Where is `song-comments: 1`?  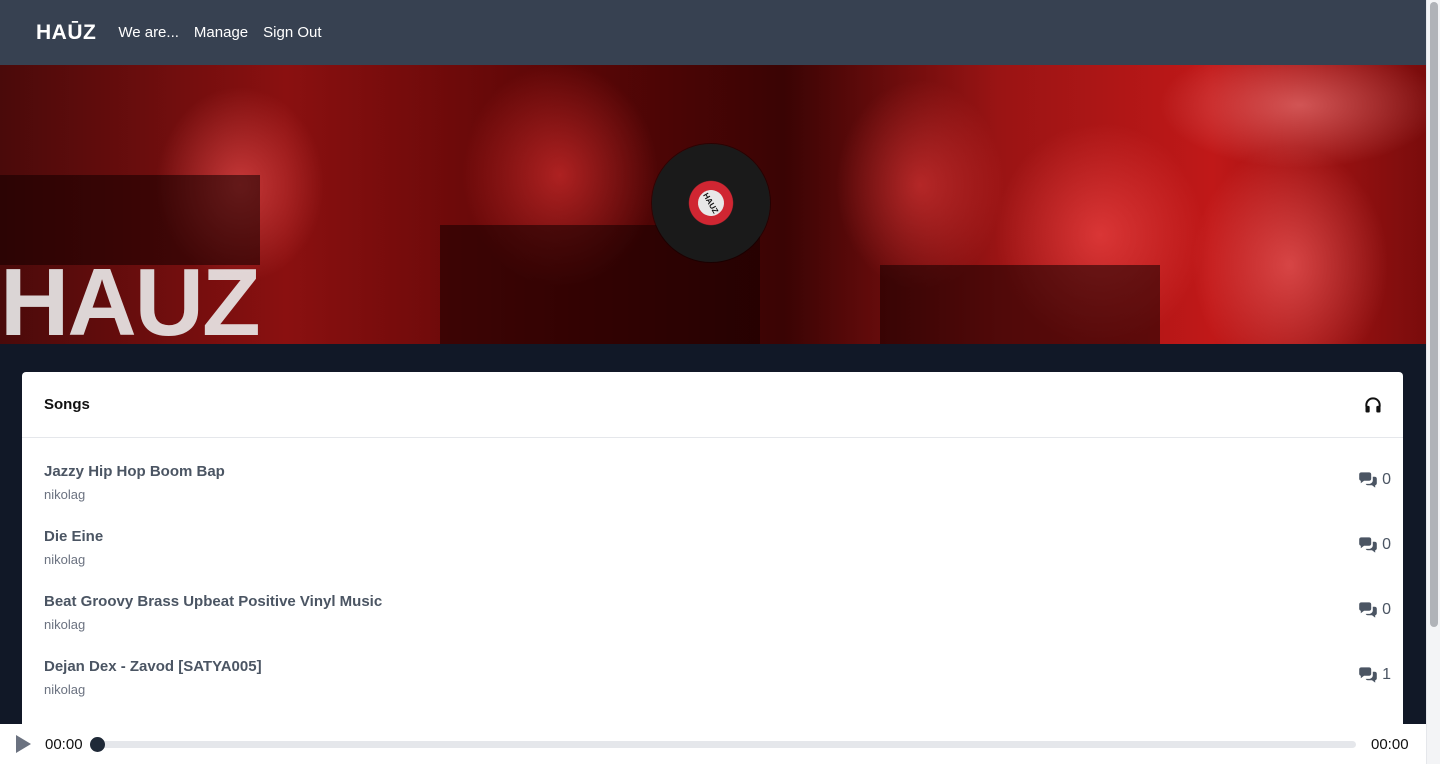
song-comments: 1 is located at coordinates (1374, 675).